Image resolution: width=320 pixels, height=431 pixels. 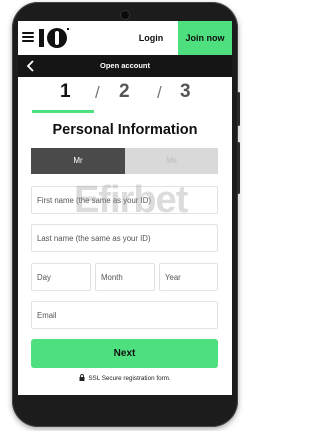 I want to click on step-3: 3, so click(x=185, y=91).